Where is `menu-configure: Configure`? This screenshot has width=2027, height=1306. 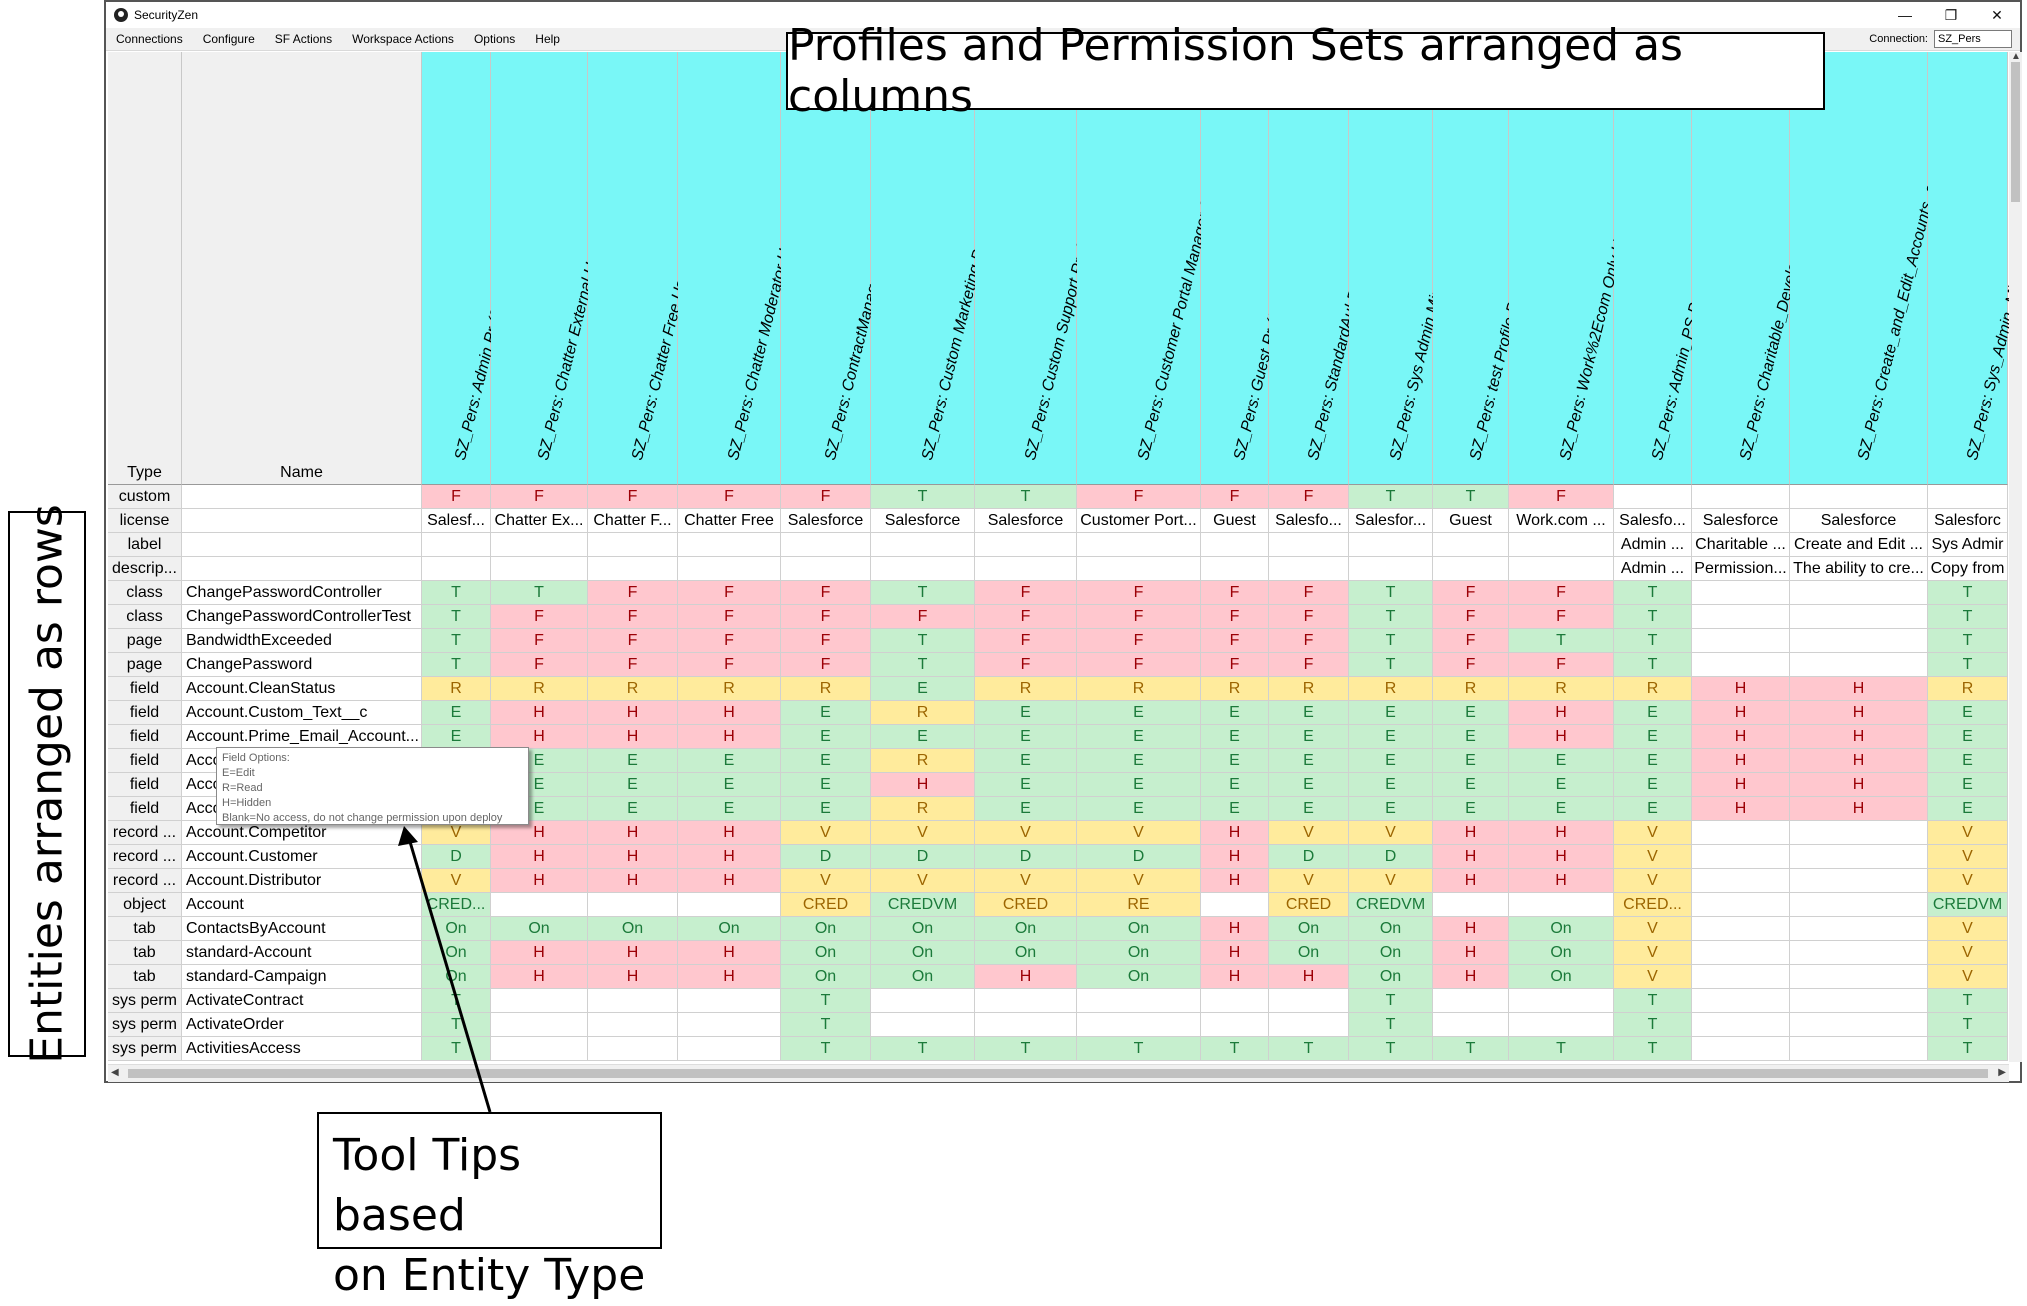
menu-configure: Configure is located at coordinates (229, 39).